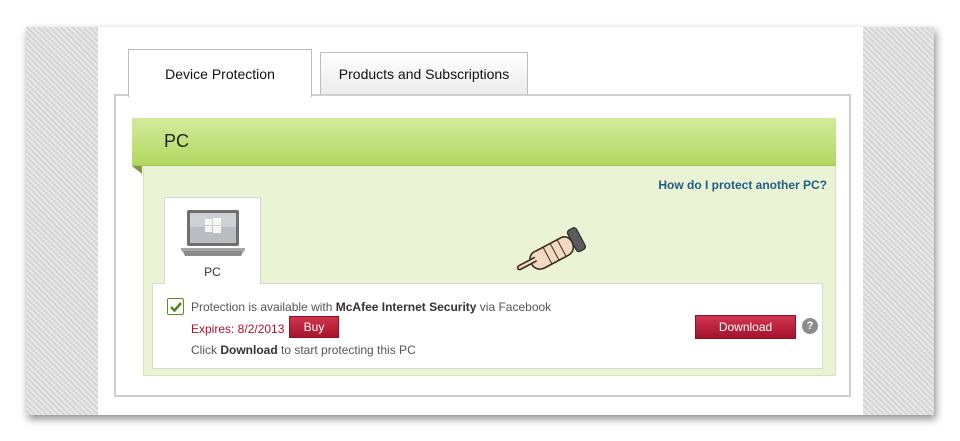  I want to click on buy-button: Buy, so click(314, 327).